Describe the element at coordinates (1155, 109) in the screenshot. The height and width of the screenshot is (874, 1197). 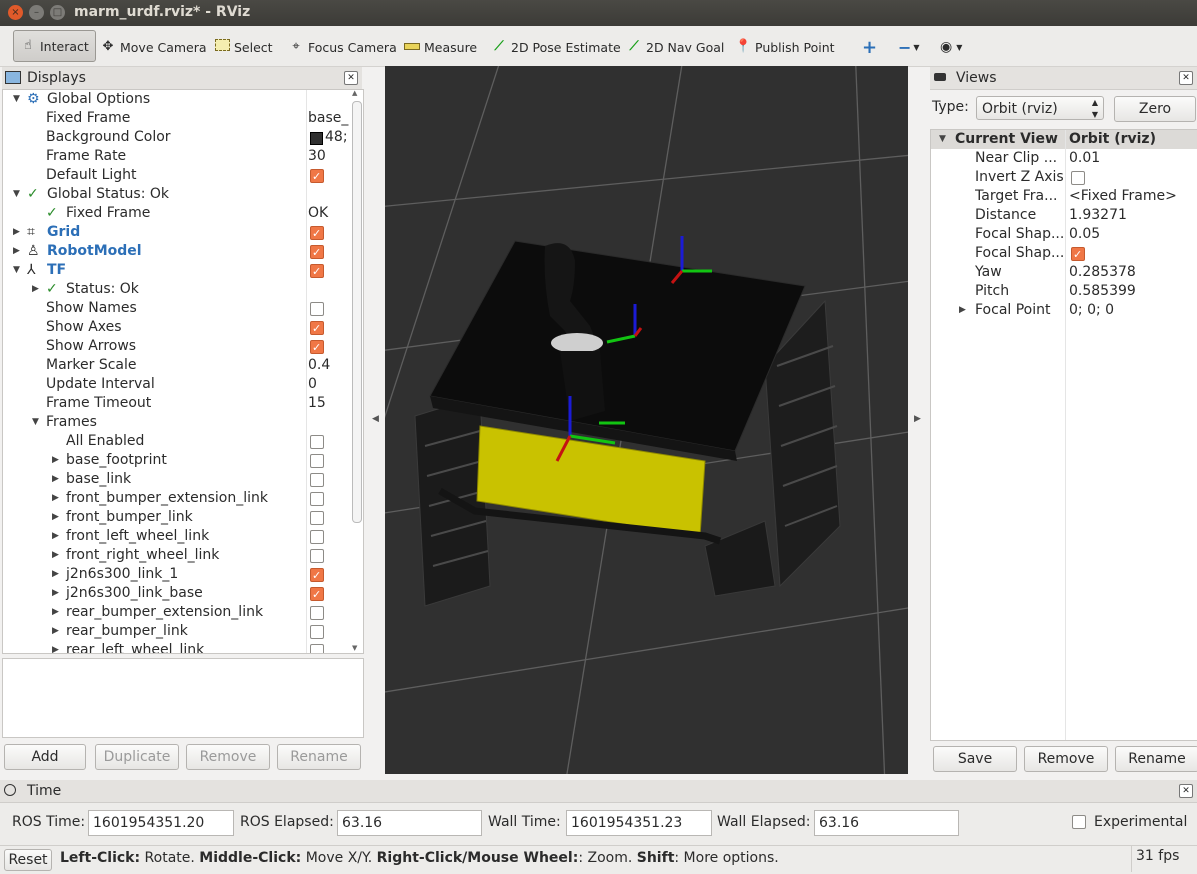
I see `zero-button: Zero` at that location.